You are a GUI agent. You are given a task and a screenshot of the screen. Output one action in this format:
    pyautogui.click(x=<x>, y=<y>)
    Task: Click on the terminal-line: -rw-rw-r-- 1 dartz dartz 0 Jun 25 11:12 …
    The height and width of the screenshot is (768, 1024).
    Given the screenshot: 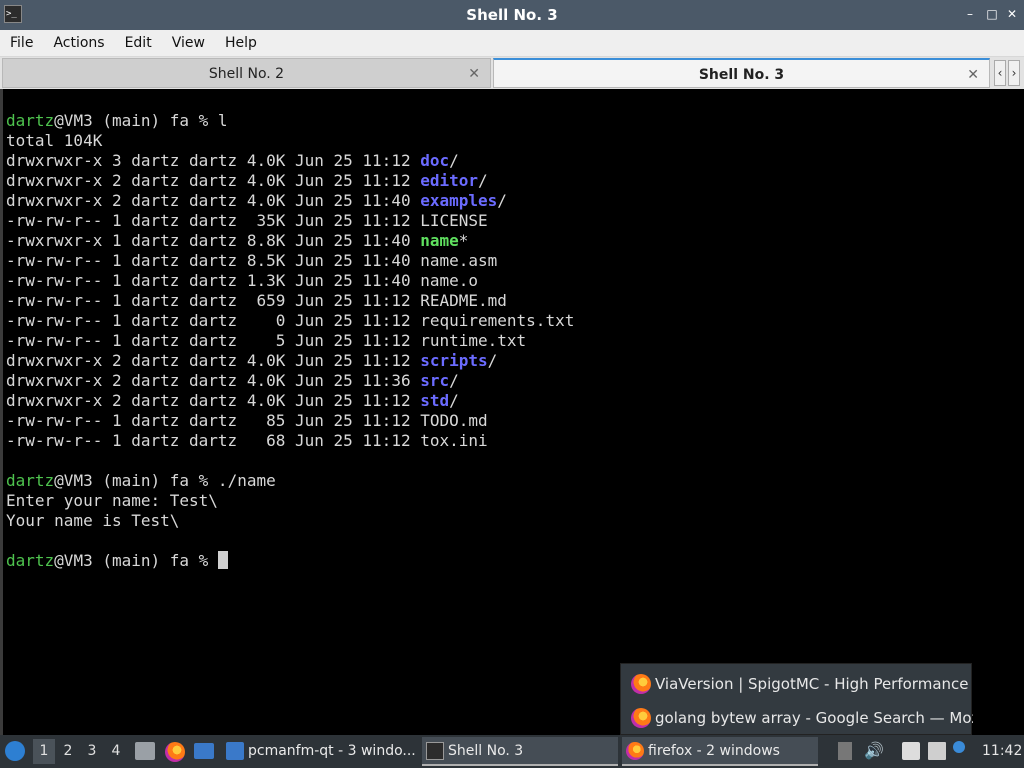 What is the action you would take?
    pyautogui.click(x=290, y=321)
    